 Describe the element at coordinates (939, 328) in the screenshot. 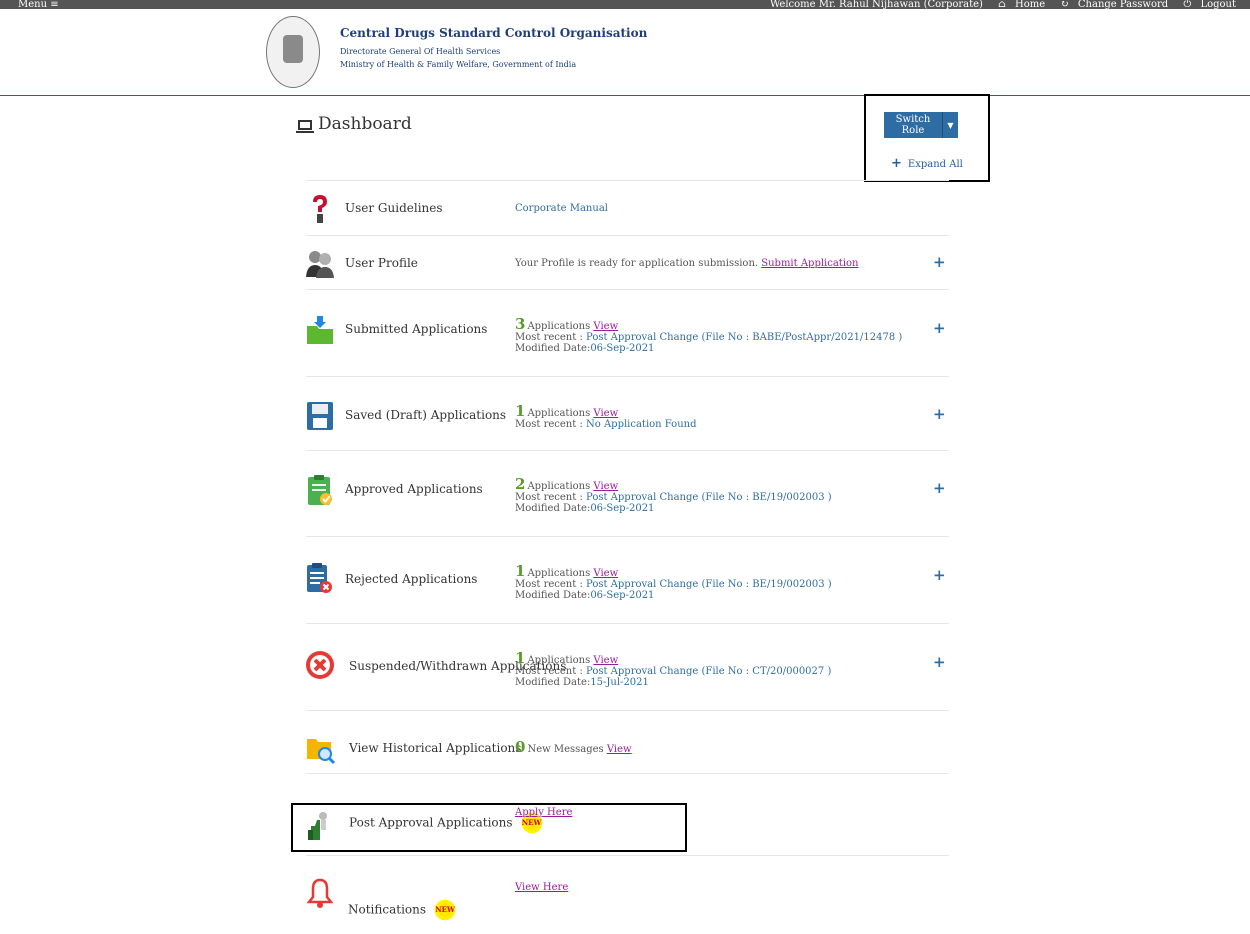

I see `expand-submitted-button: +` at that location.